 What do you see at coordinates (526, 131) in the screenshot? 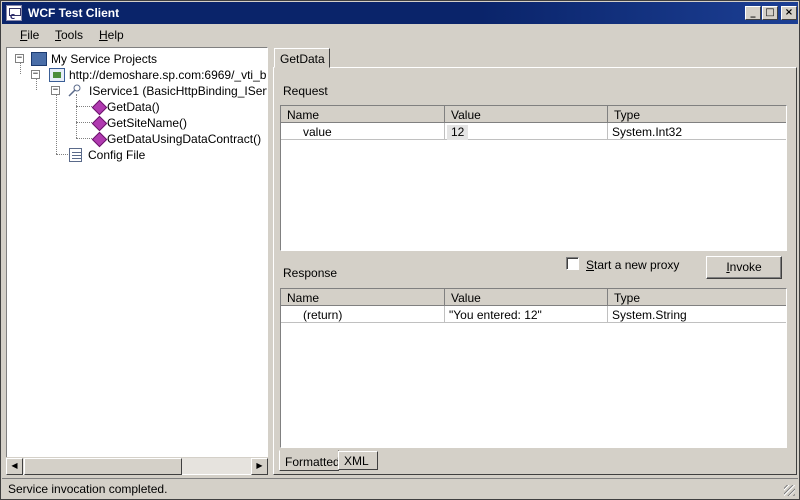
I see `request-param-value-cell: 12` at bounding box center [526, 131].